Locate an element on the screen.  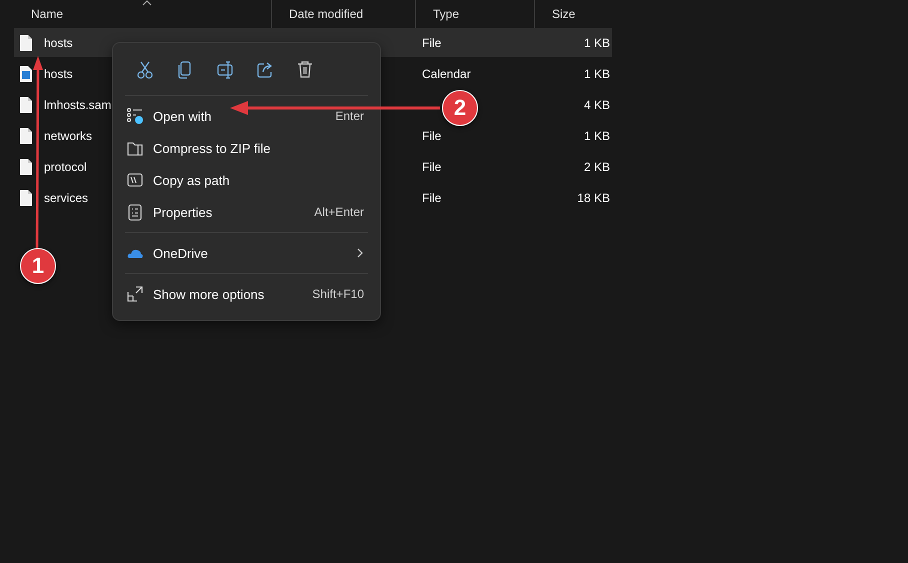
step-badge: 1 is located at coordinates (38, 266).